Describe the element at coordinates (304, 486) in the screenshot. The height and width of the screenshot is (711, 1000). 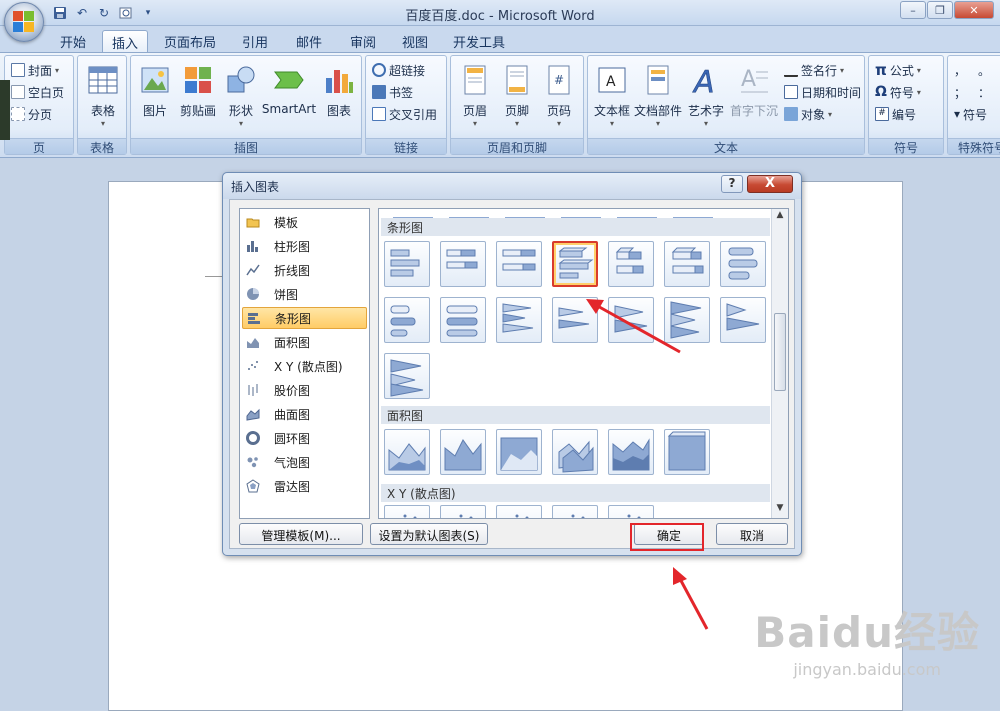
I see `chart-category-item: 雷达图` at that location.